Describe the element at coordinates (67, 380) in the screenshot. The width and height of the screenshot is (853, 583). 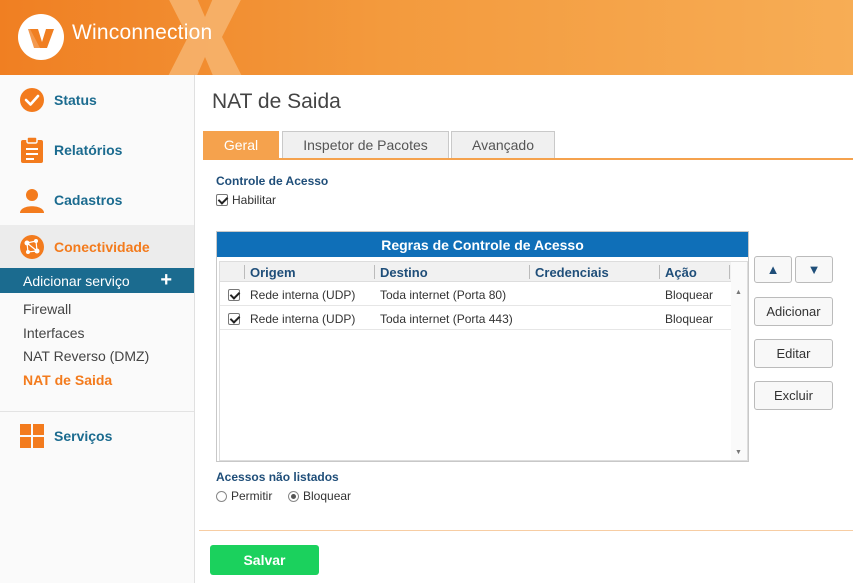
I see `sidebar-subitem-nat-de-saida: NAT de Saida` at that location.